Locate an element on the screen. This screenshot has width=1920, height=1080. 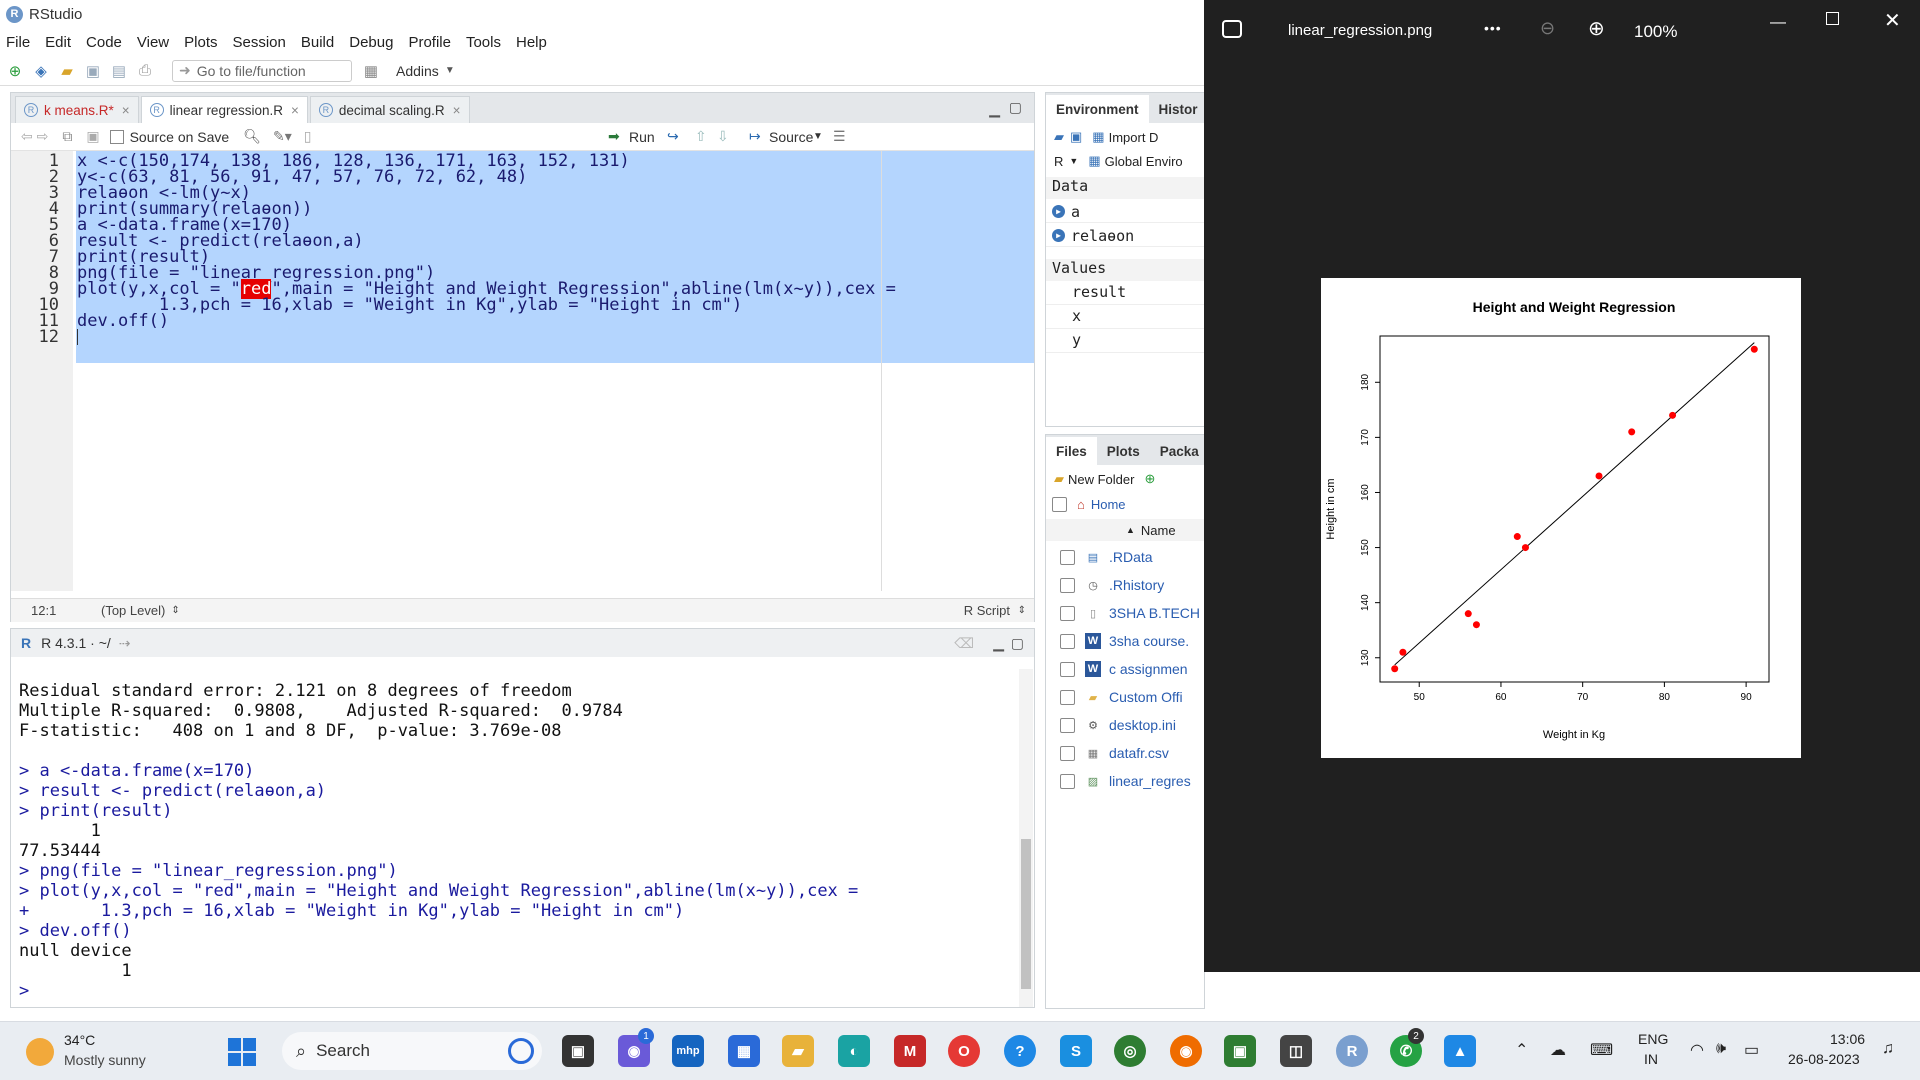
run-button: Run is located at coordinates (642, 137).